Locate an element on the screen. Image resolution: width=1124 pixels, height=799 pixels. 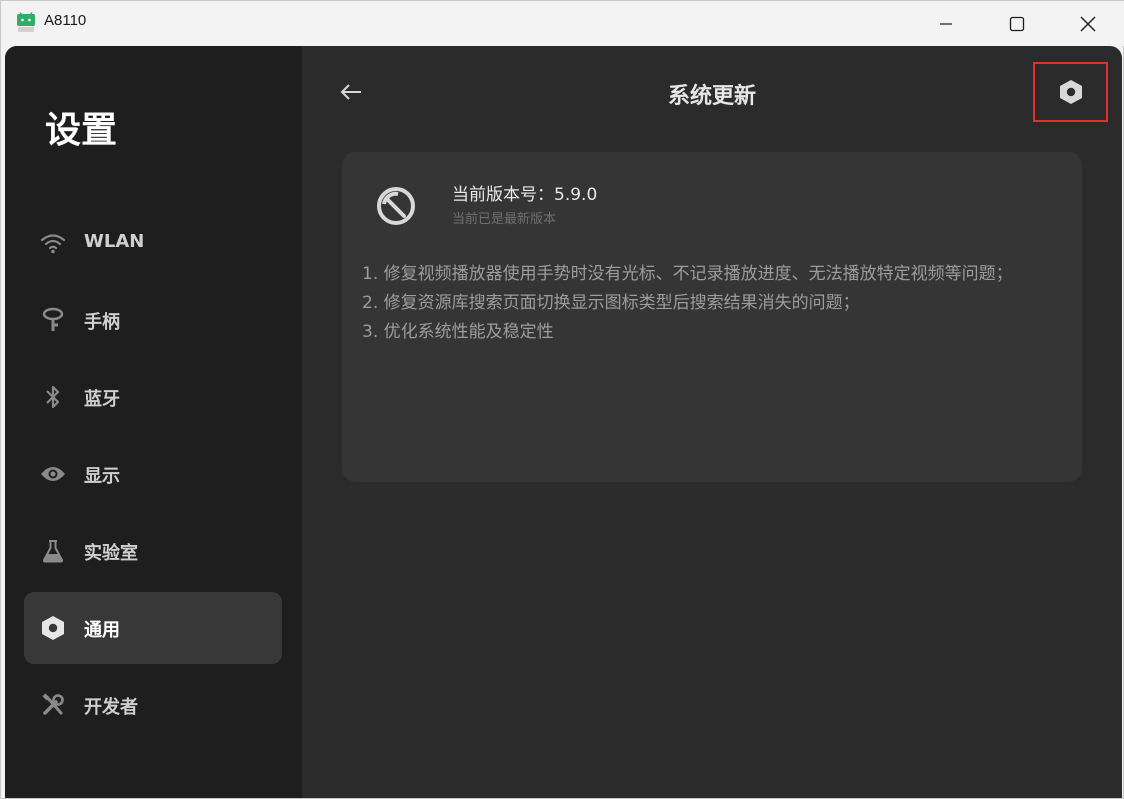
update-status-icon is located at coordinates (396, 206).